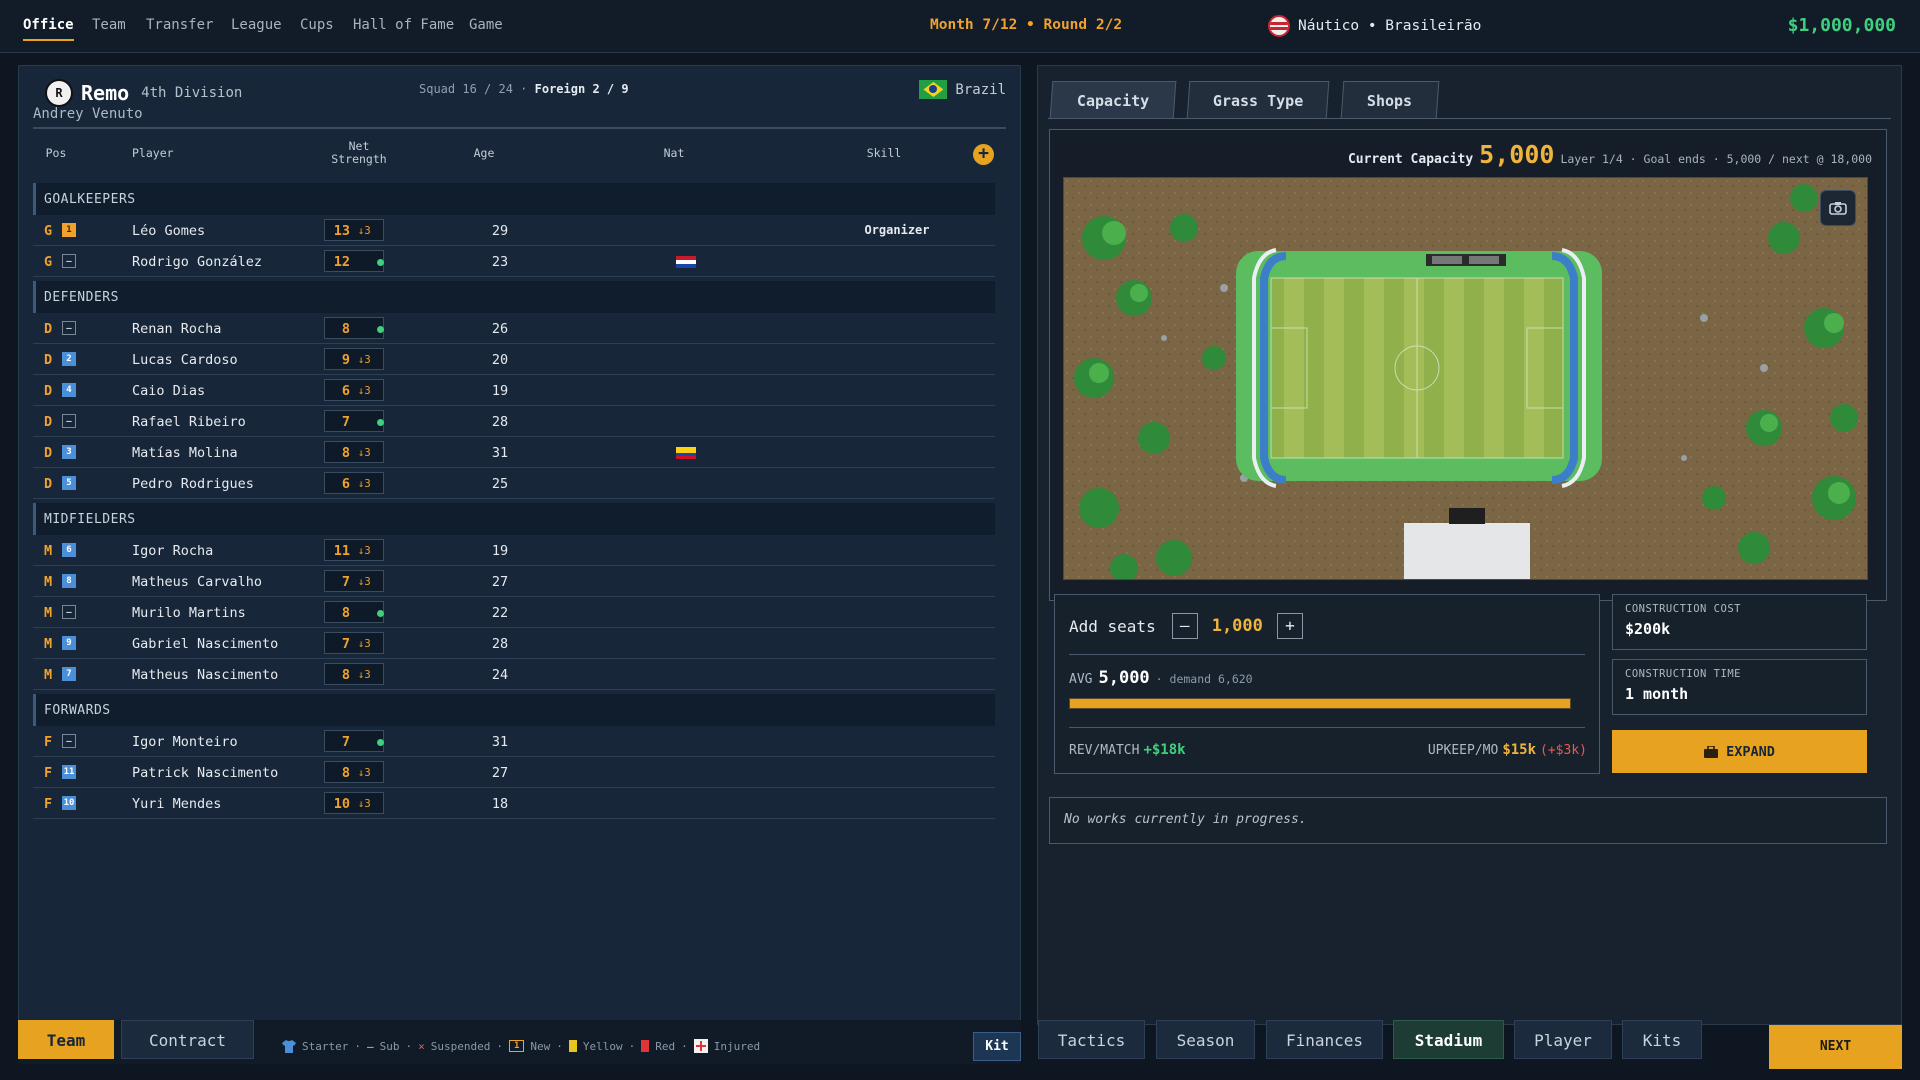 This screenshot has height=1080, width=1920. I want to click on tab-contract: Contract, so click(187, 1039).